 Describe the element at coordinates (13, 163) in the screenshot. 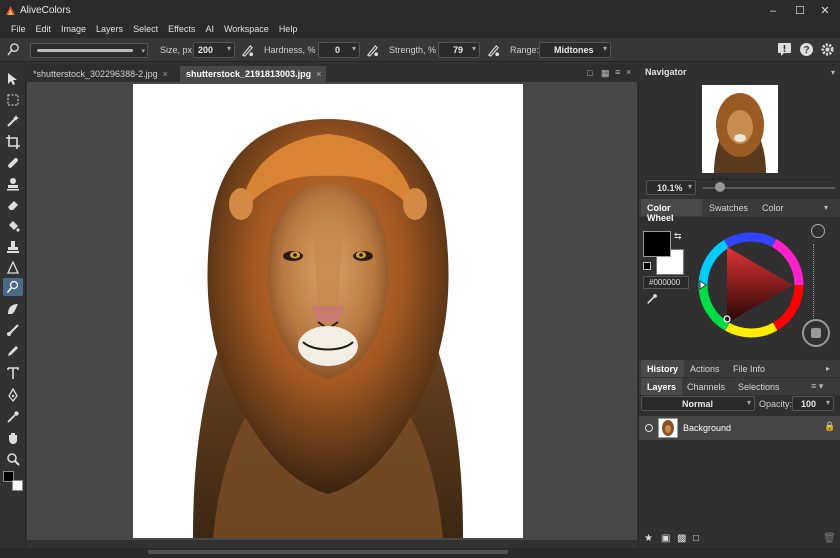

I see `healing-brush-tool-icon` at that location.